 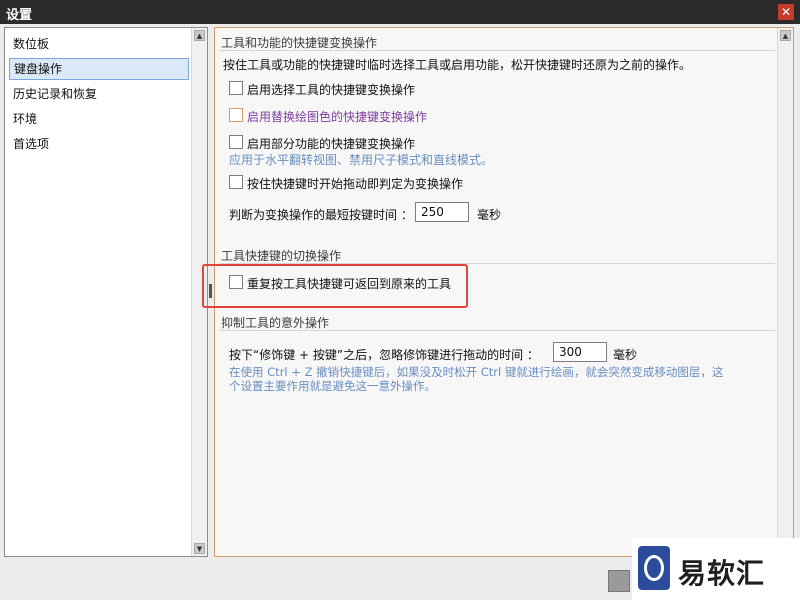 I want to click on checkbox-label: 按住快捷键时开始拖动即判定为变换操作, so click(x=355, y=184).